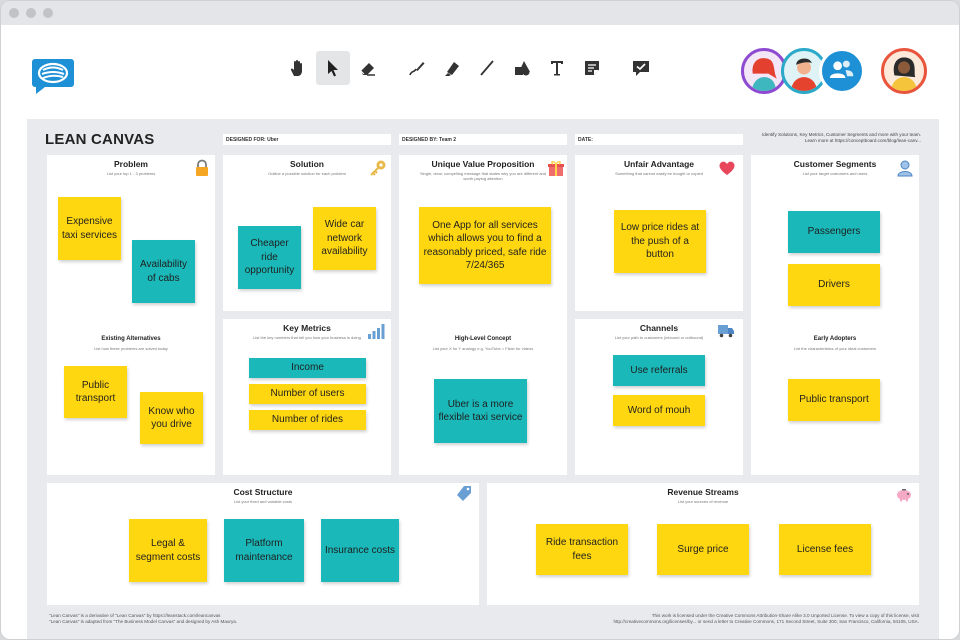 The height and width of the screenshot is (640, 960). I want to click on line-tool-button, so click(487, 68).